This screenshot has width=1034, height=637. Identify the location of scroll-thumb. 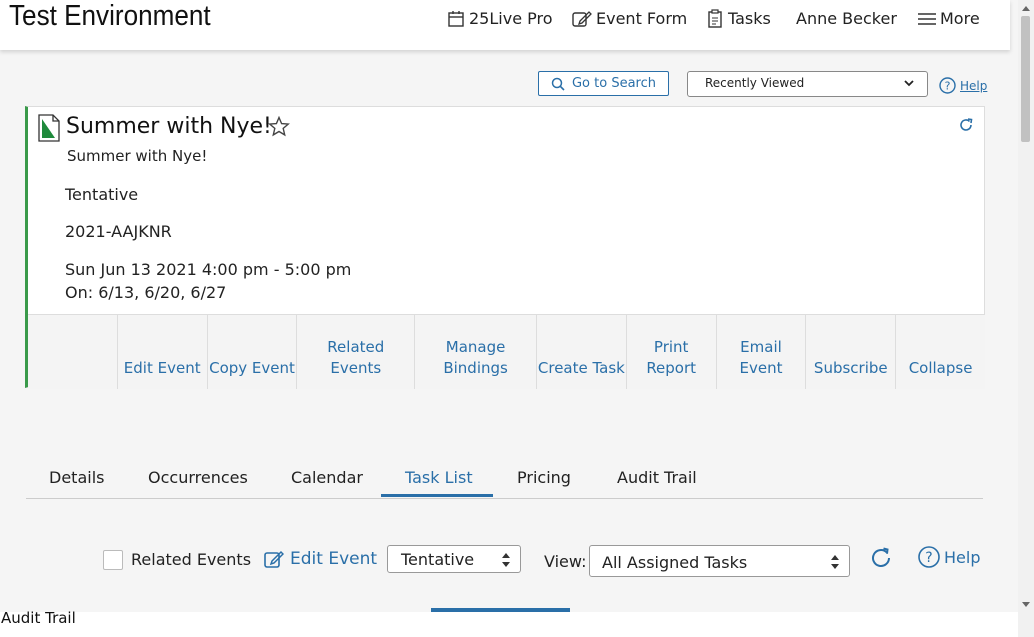
(1025, 79).